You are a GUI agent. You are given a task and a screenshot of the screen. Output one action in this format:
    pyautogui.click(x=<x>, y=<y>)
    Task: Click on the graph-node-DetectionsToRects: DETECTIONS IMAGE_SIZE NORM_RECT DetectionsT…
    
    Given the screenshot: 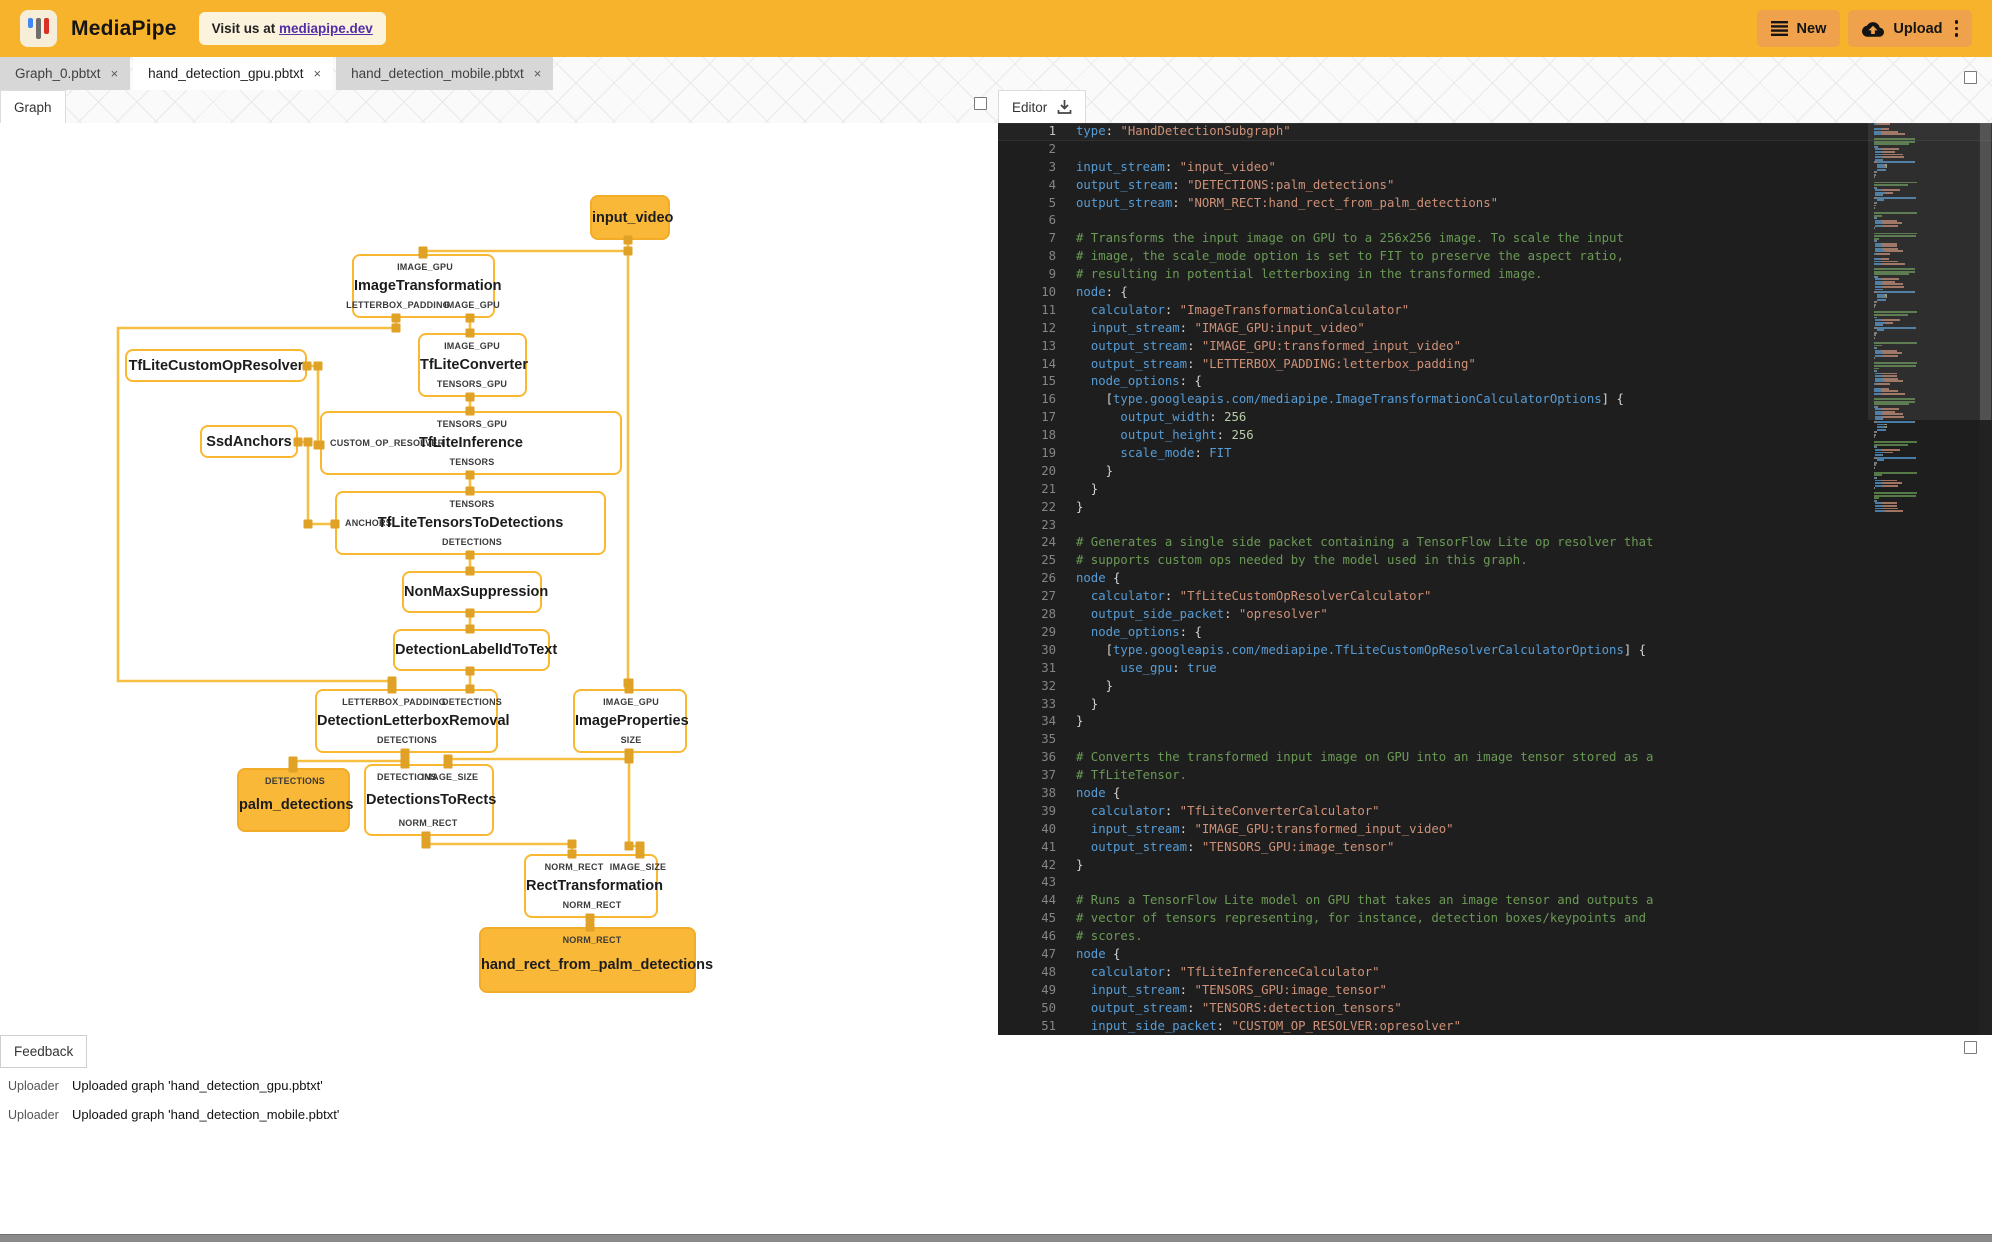 What is the action you would take?
    pyautogui.click(x=430, y=800)
    